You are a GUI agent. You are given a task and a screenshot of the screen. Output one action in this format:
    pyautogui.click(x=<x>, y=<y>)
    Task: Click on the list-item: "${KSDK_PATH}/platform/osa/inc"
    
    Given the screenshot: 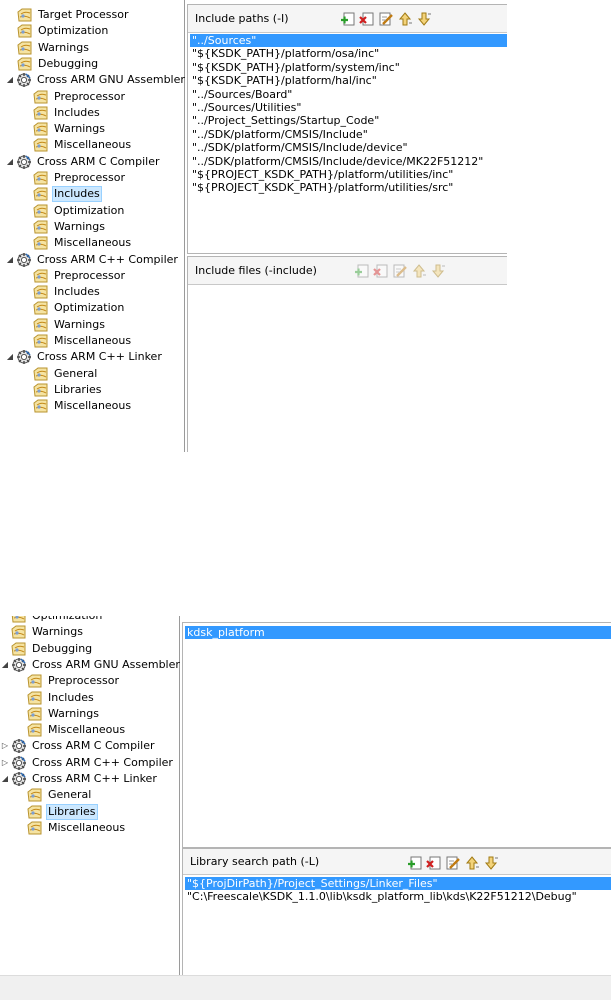 What is the action you would take?
    pyautogui.click(x=348, y=53)
    